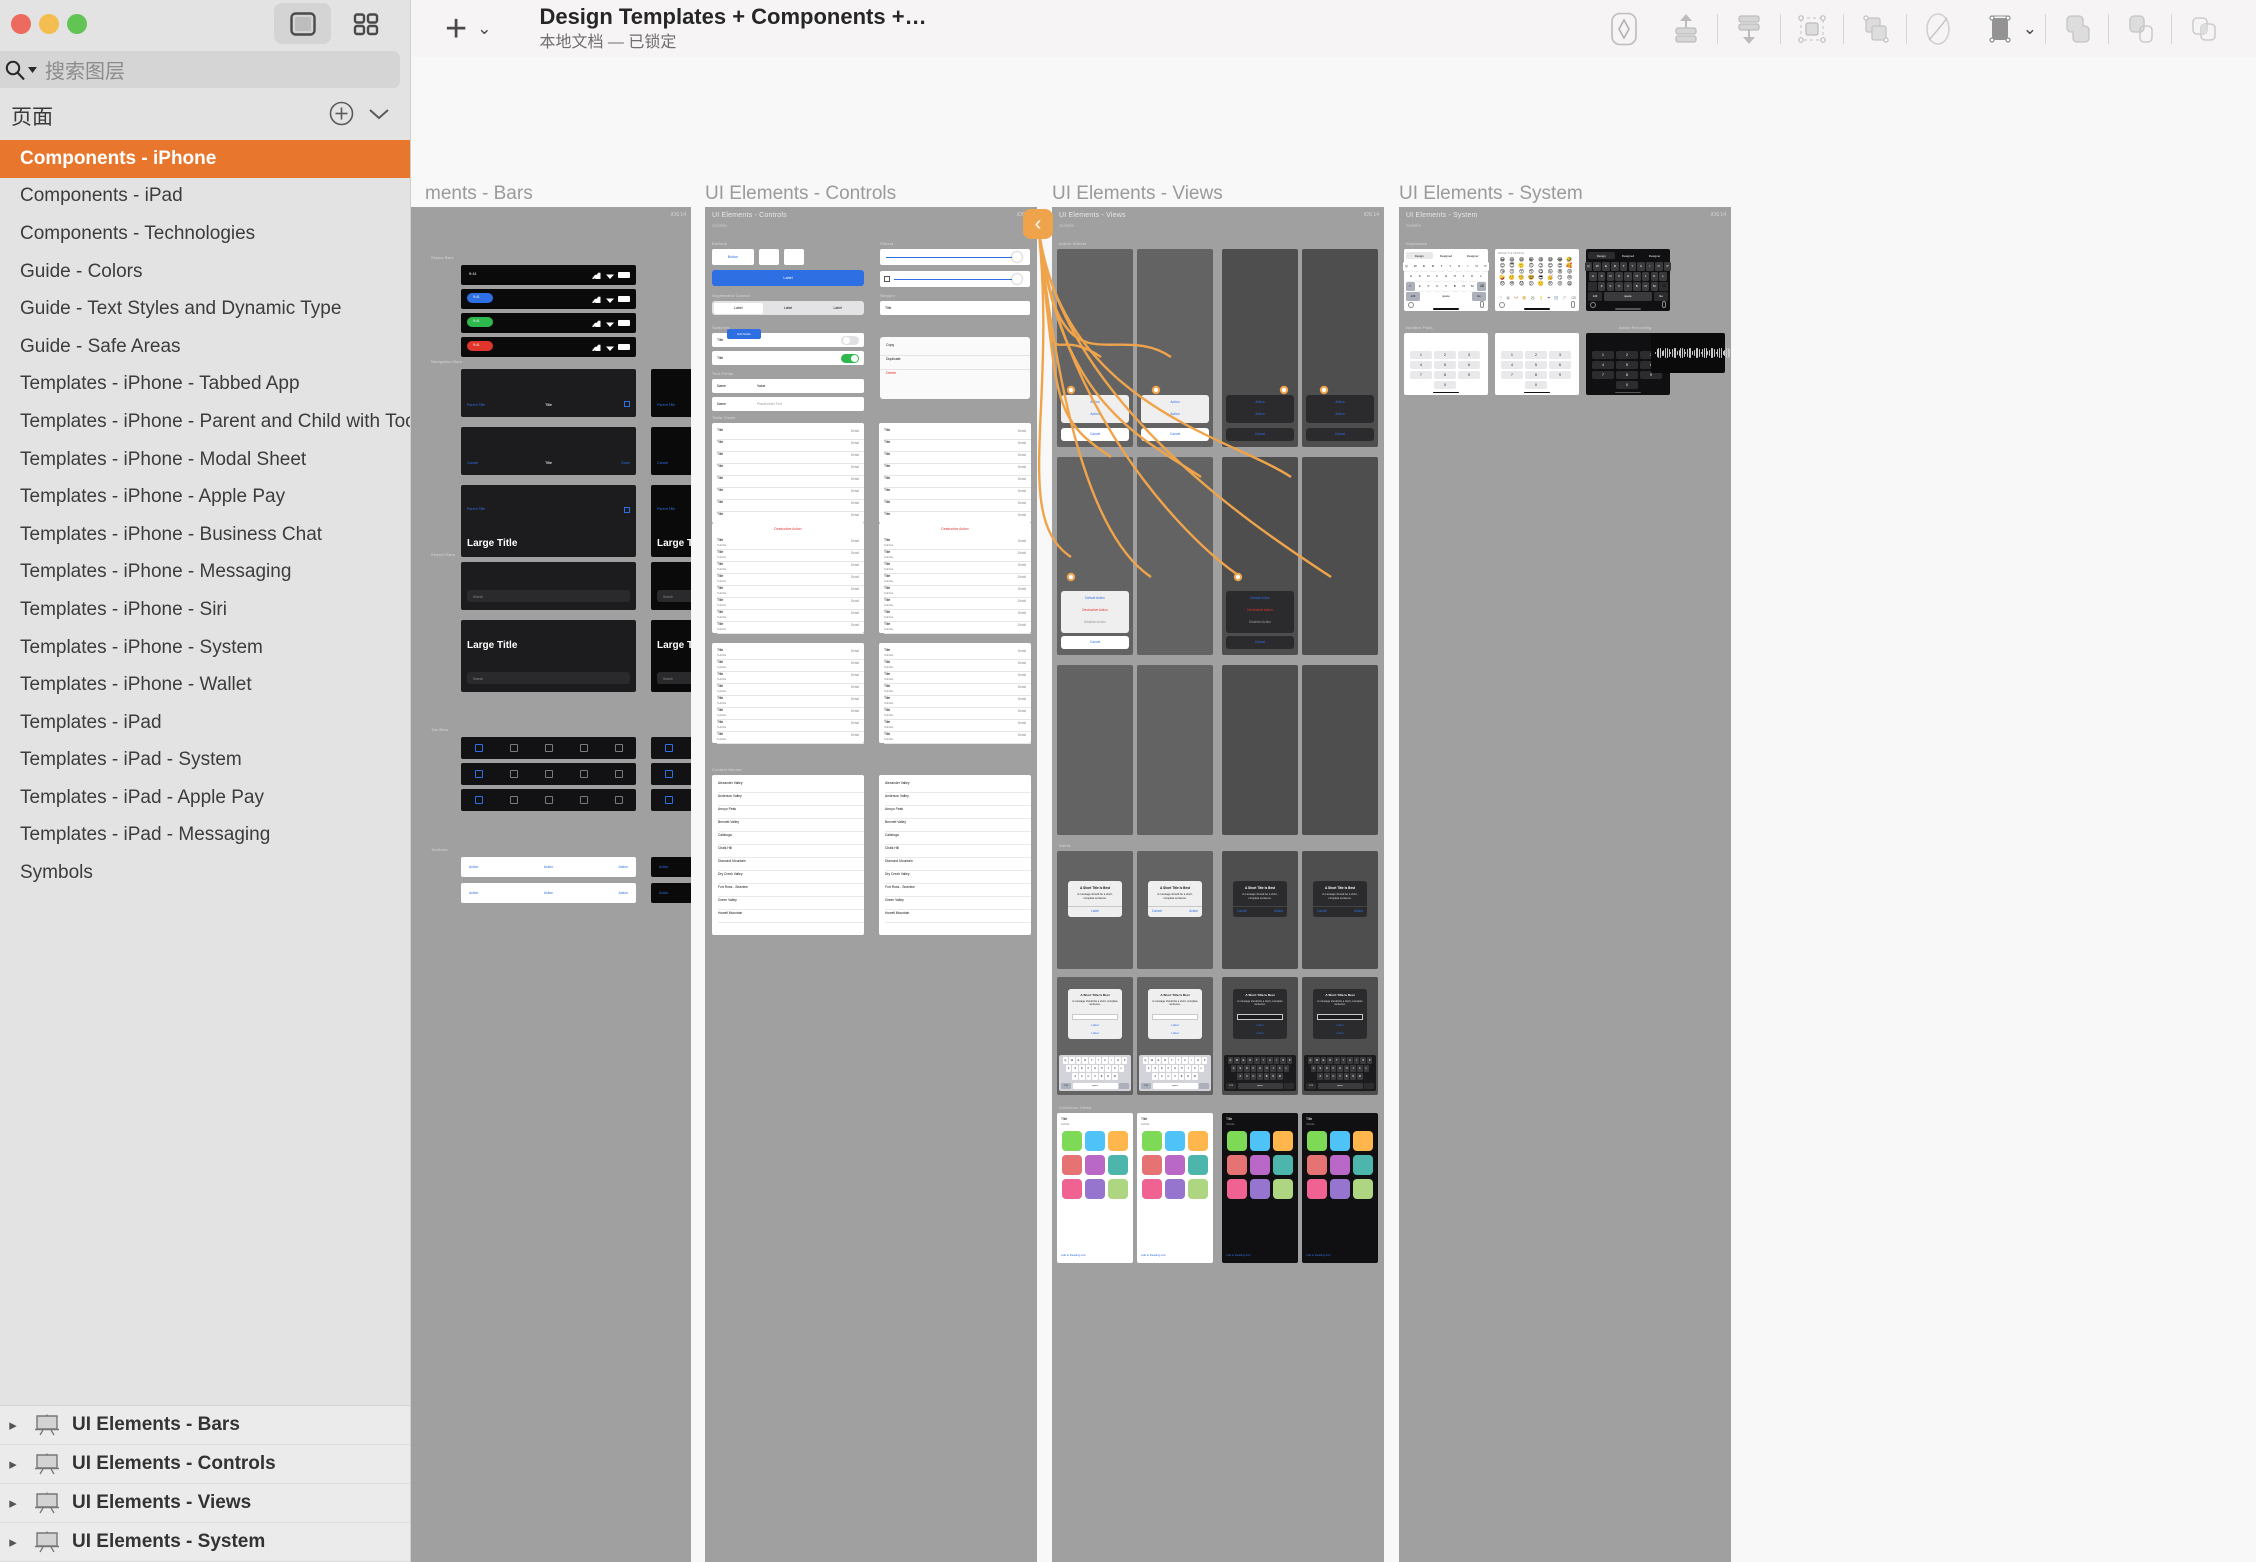 This screenshot has height=1562, width=2256. I want to click on shift-key: ⇧, so click(1410, 286).